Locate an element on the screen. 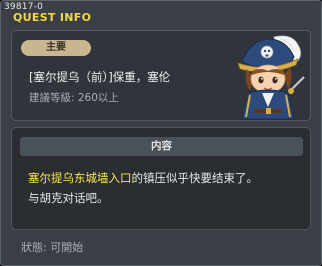 The height and width of the screenshot is (266, 322). npc-portrait-icon is located at coordinates (271, 77).